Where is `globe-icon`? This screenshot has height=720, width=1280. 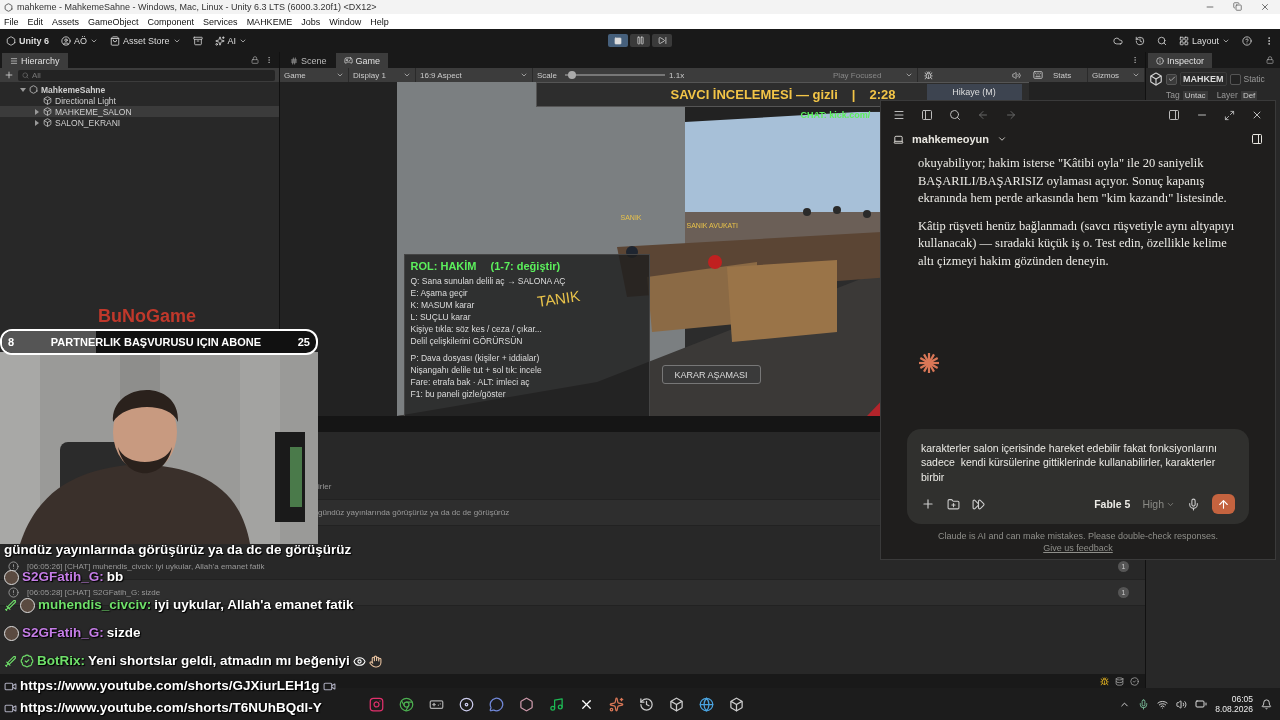
globe-icon is located at coordinates (706, 704).